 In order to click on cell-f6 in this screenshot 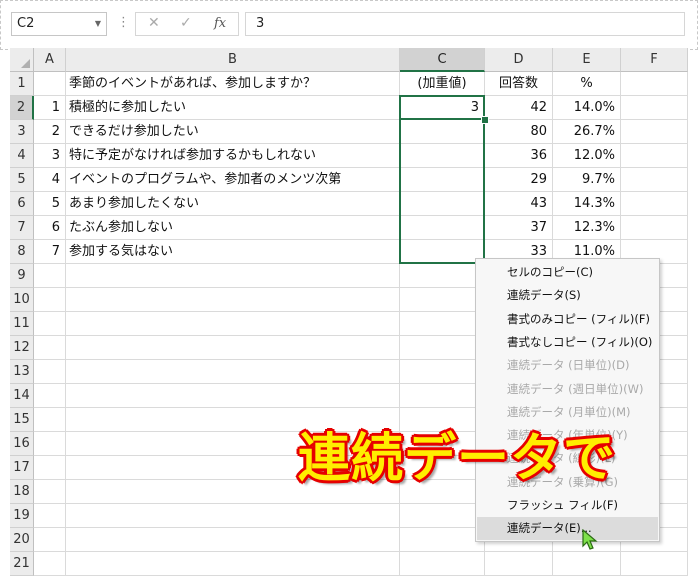, I will do `click(654, 204)`.